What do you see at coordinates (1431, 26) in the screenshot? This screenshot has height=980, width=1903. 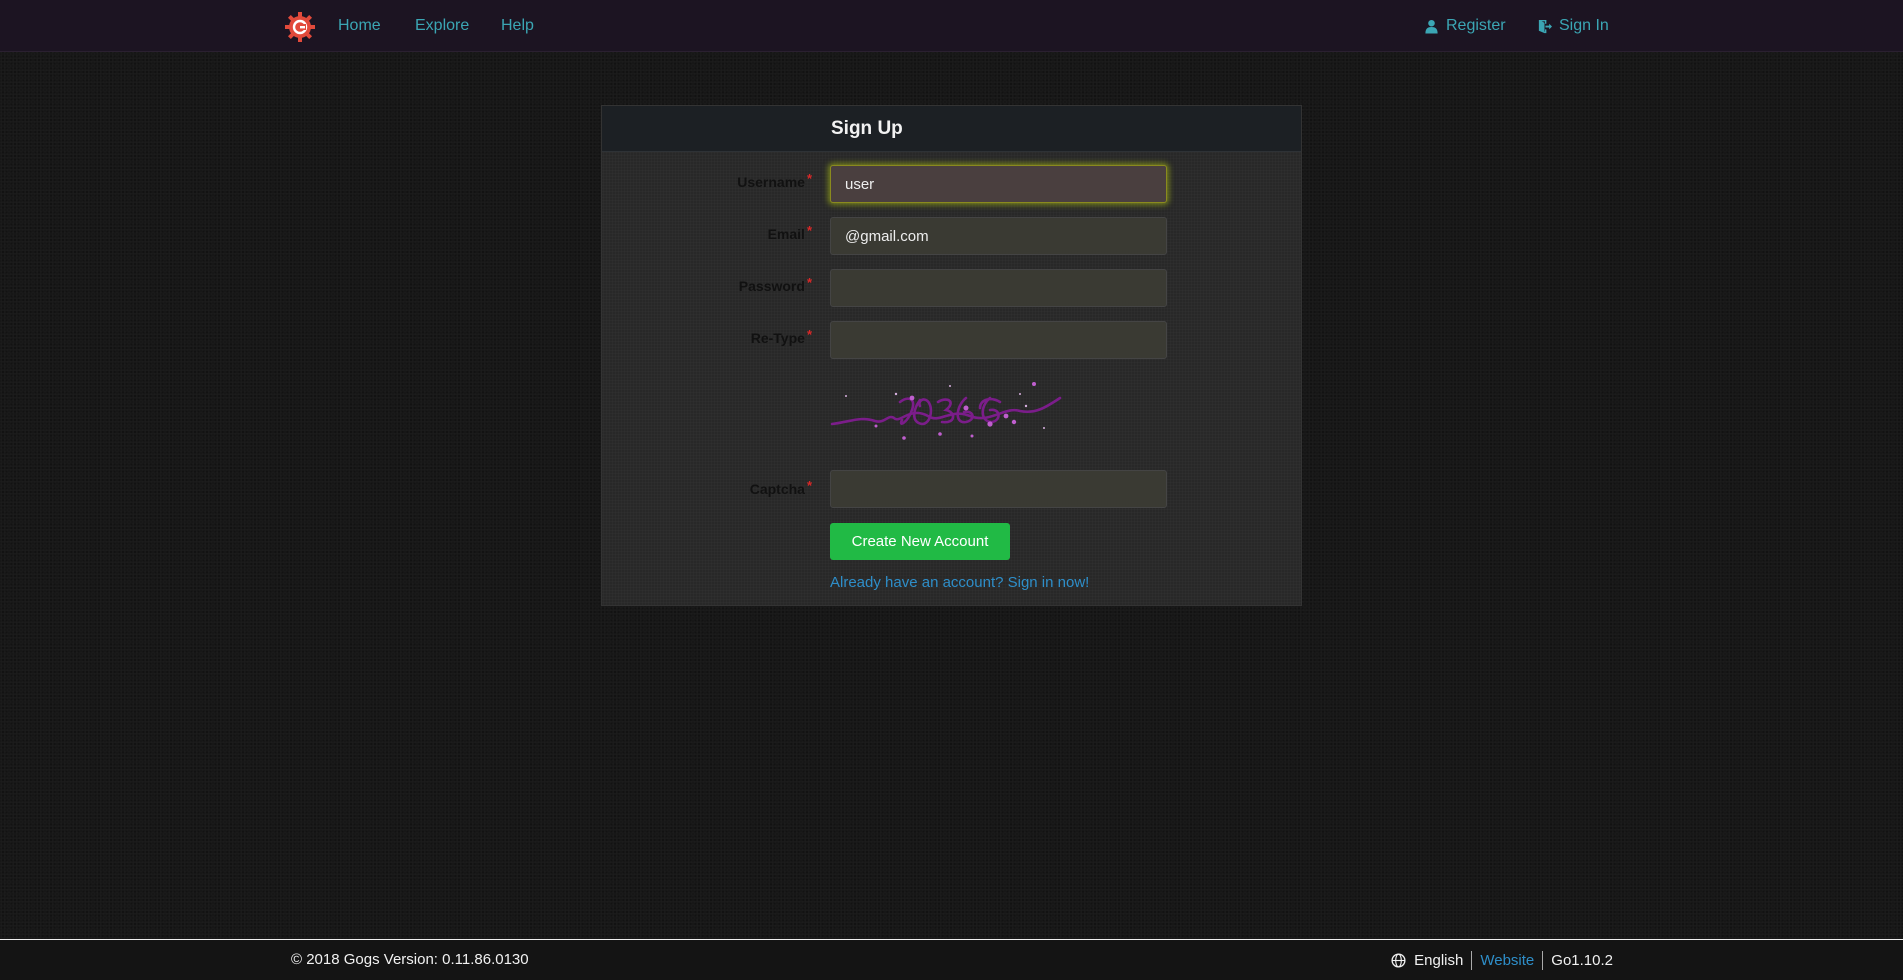 I see `user-icon` at bounding box center [1431, 26].